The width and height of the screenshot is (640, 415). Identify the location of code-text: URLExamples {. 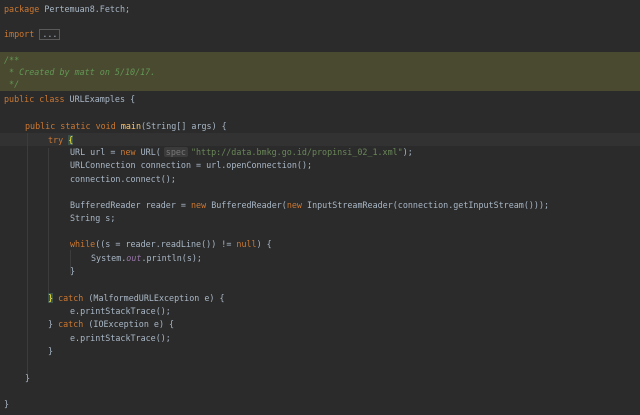
(100, 99).